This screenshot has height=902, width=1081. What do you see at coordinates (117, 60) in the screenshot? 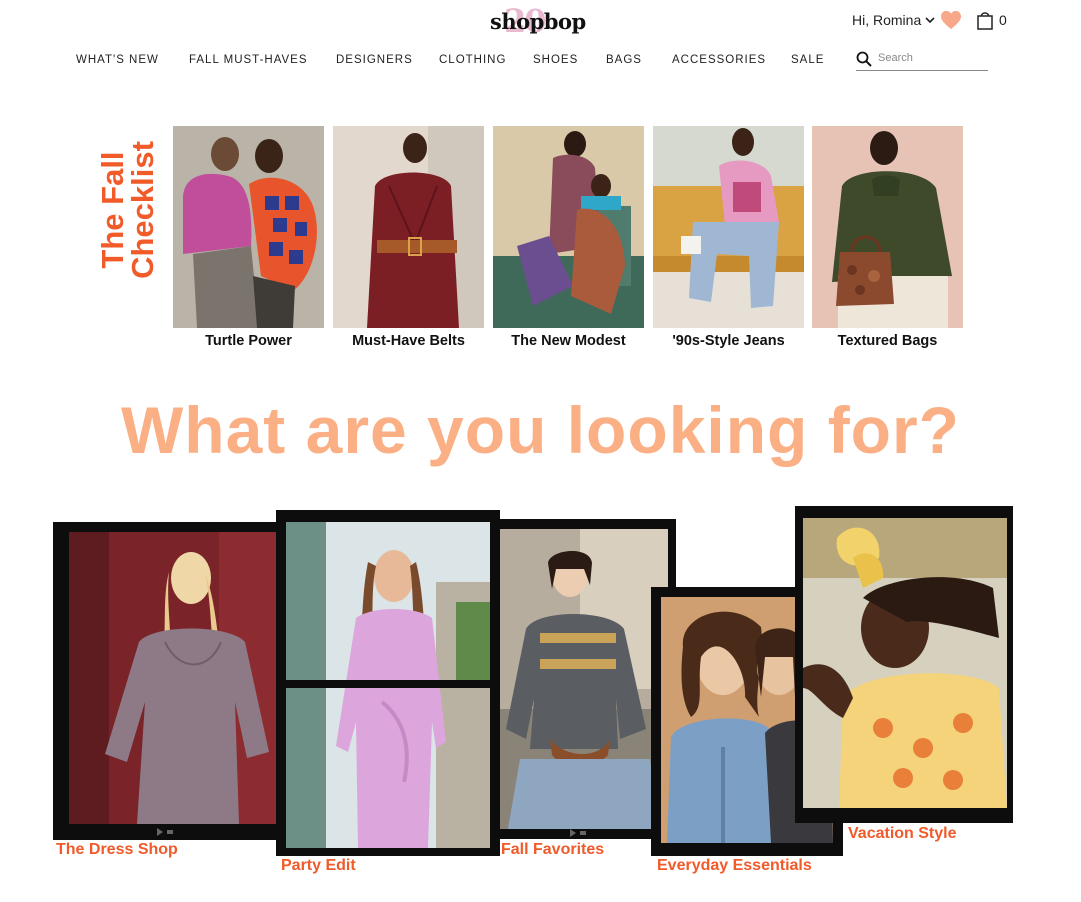
I see `nav-whats-new: WHAT'S NEW` at bounding box center [117, 60].